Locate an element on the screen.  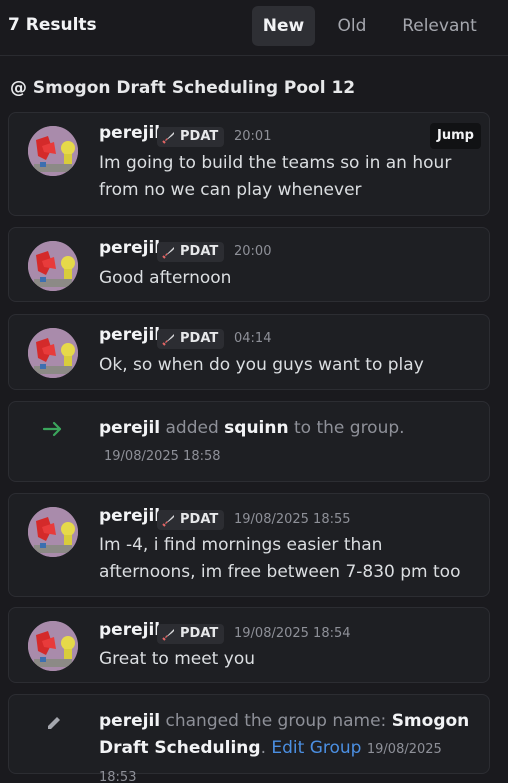
search-results-header: 7 Results New Old Relevant is located at coordinates (254, 28).